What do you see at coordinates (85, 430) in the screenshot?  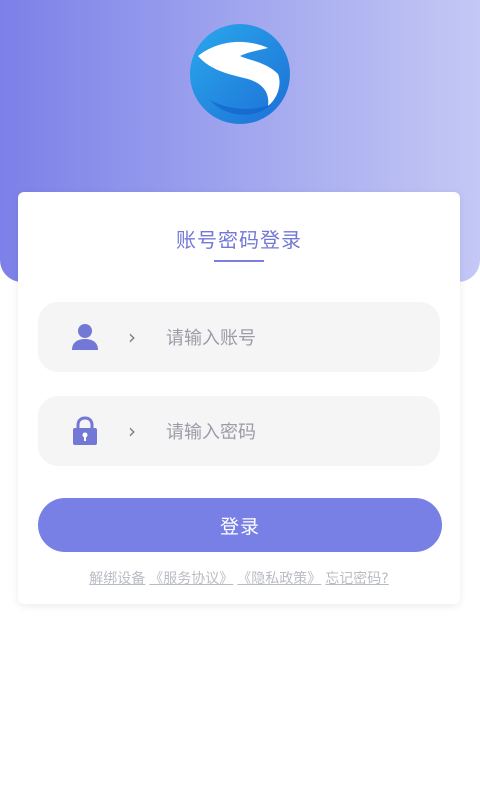 I see `lock-icon` at bounding box center [85, 430].